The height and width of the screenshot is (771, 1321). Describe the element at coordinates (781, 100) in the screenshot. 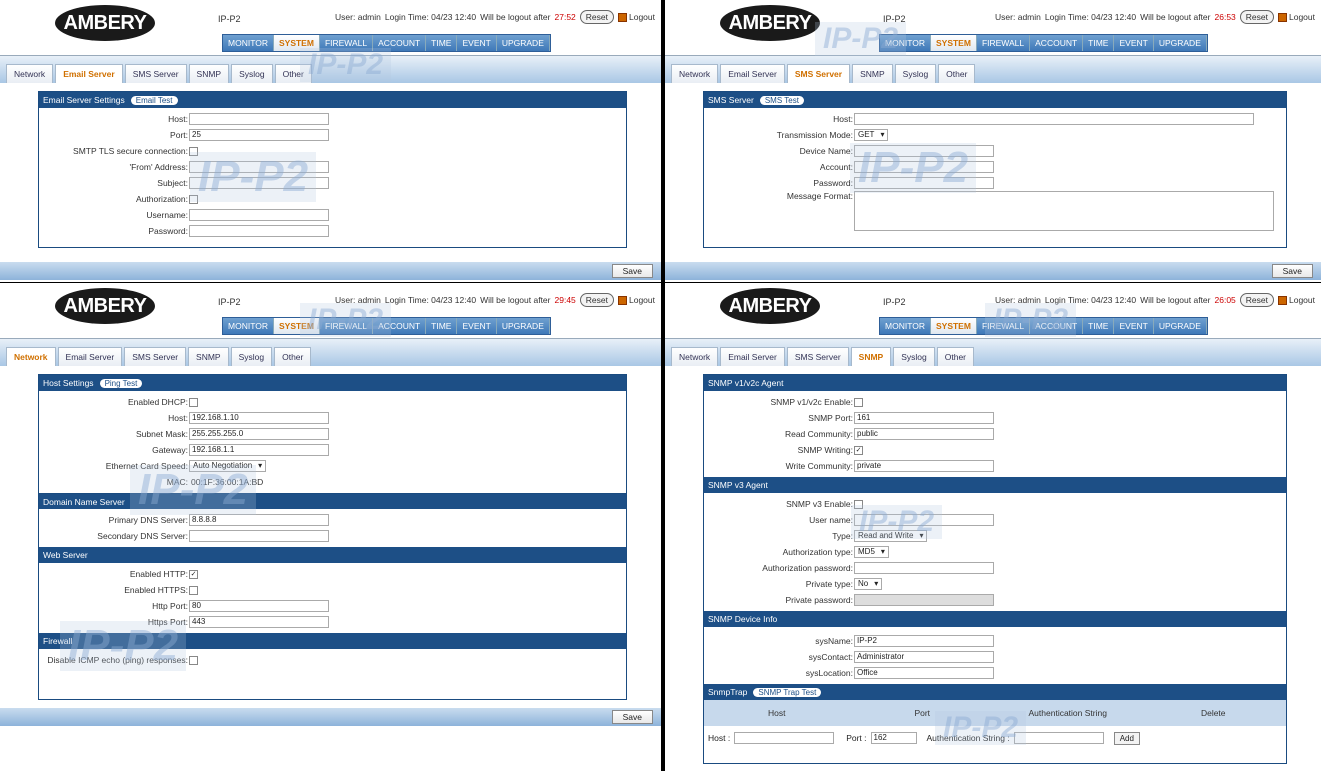

I see `sms-test-button: SMS Test` at that location.